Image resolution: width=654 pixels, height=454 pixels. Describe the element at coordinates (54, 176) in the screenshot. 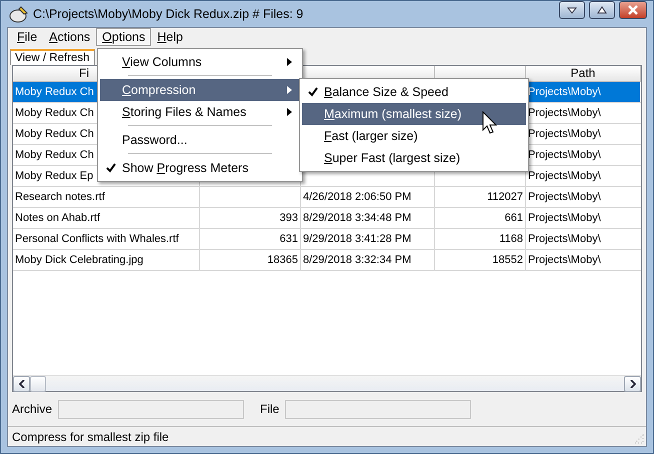

I see `table-cell: Moby Redux Ep` at that location.